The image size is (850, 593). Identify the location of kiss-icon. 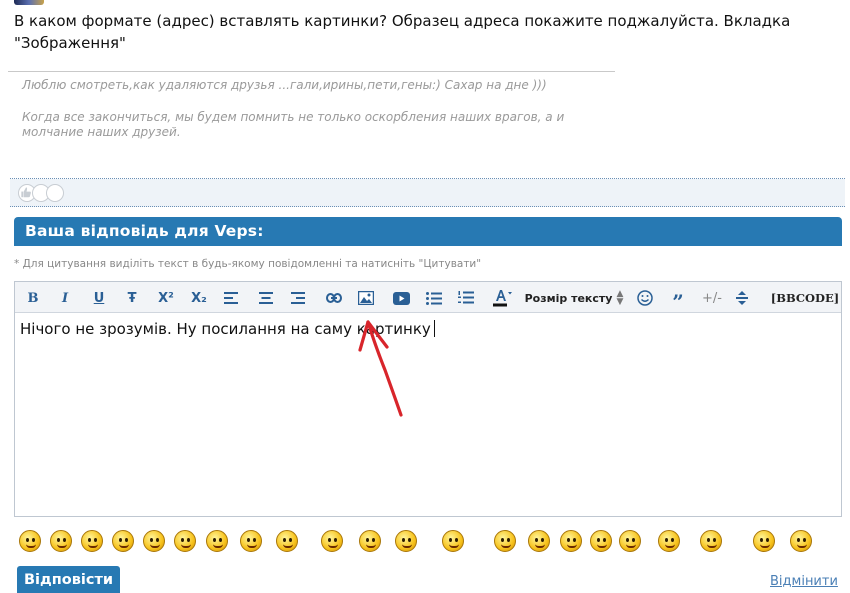
(406, 541).